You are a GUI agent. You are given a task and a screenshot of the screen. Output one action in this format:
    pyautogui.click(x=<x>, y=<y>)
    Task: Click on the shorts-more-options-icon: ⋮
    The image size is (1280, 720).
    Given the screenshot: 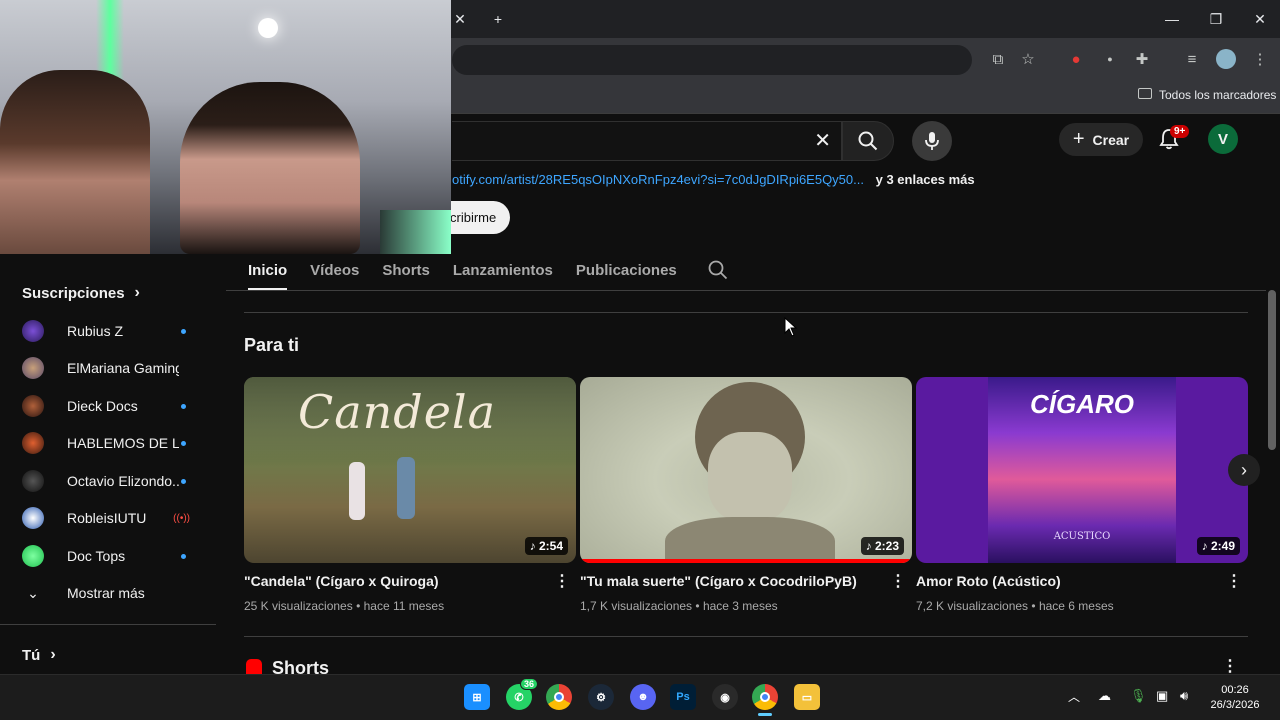 What is the action you would take?
    pyautogui.click(x=1230, y=666)
    